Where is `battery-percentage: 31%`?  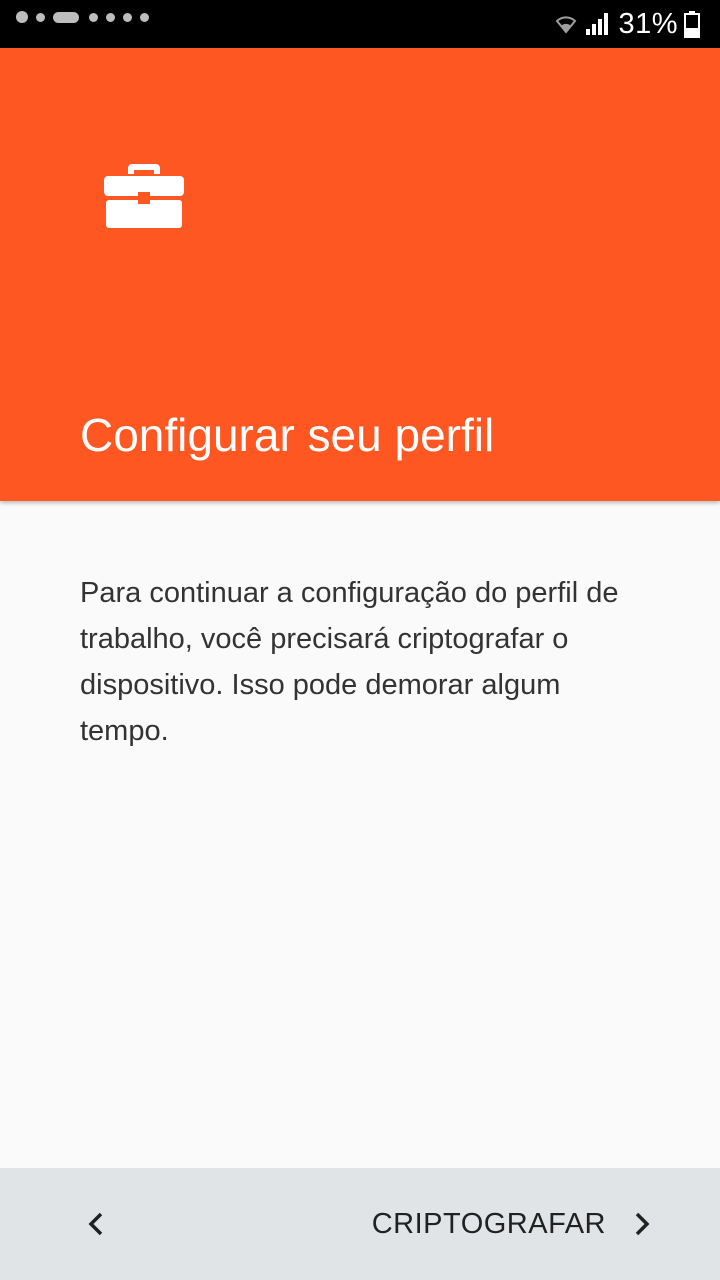
battery-percentage: 31% is located at coordinates (648, 23).